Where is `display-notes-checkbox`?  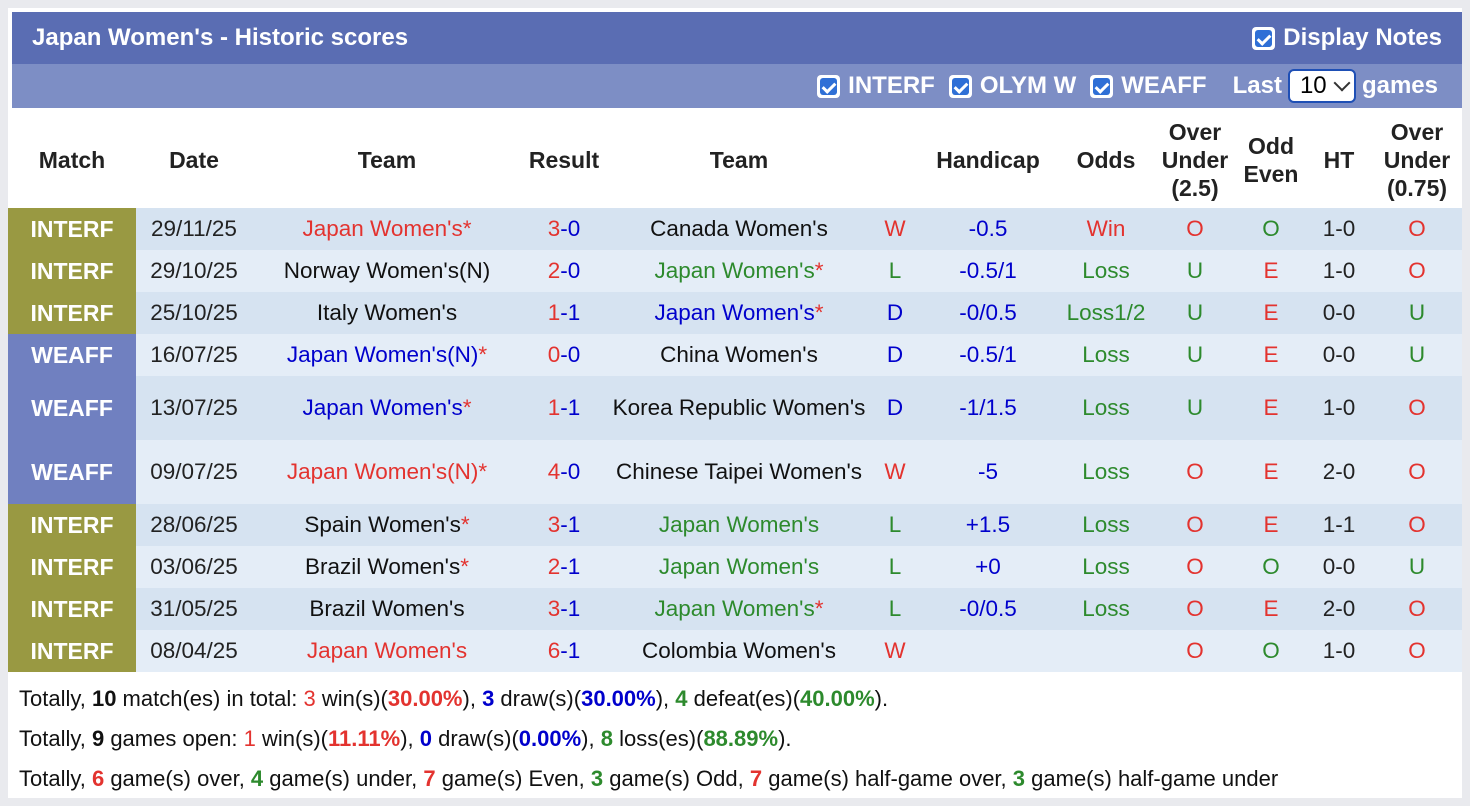 display-notes-checkbox is located at coordinates (1264, 38).